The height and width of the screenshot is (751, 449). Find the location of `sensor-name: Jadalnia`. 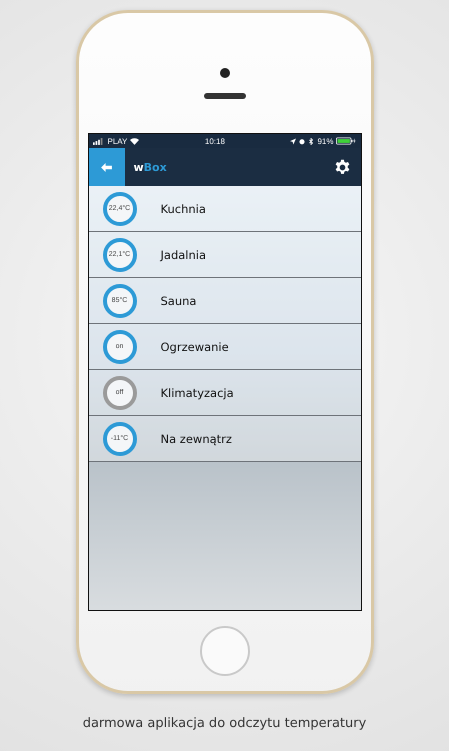

sensor-name: Jadalnia is located at coordinates (183, 255).